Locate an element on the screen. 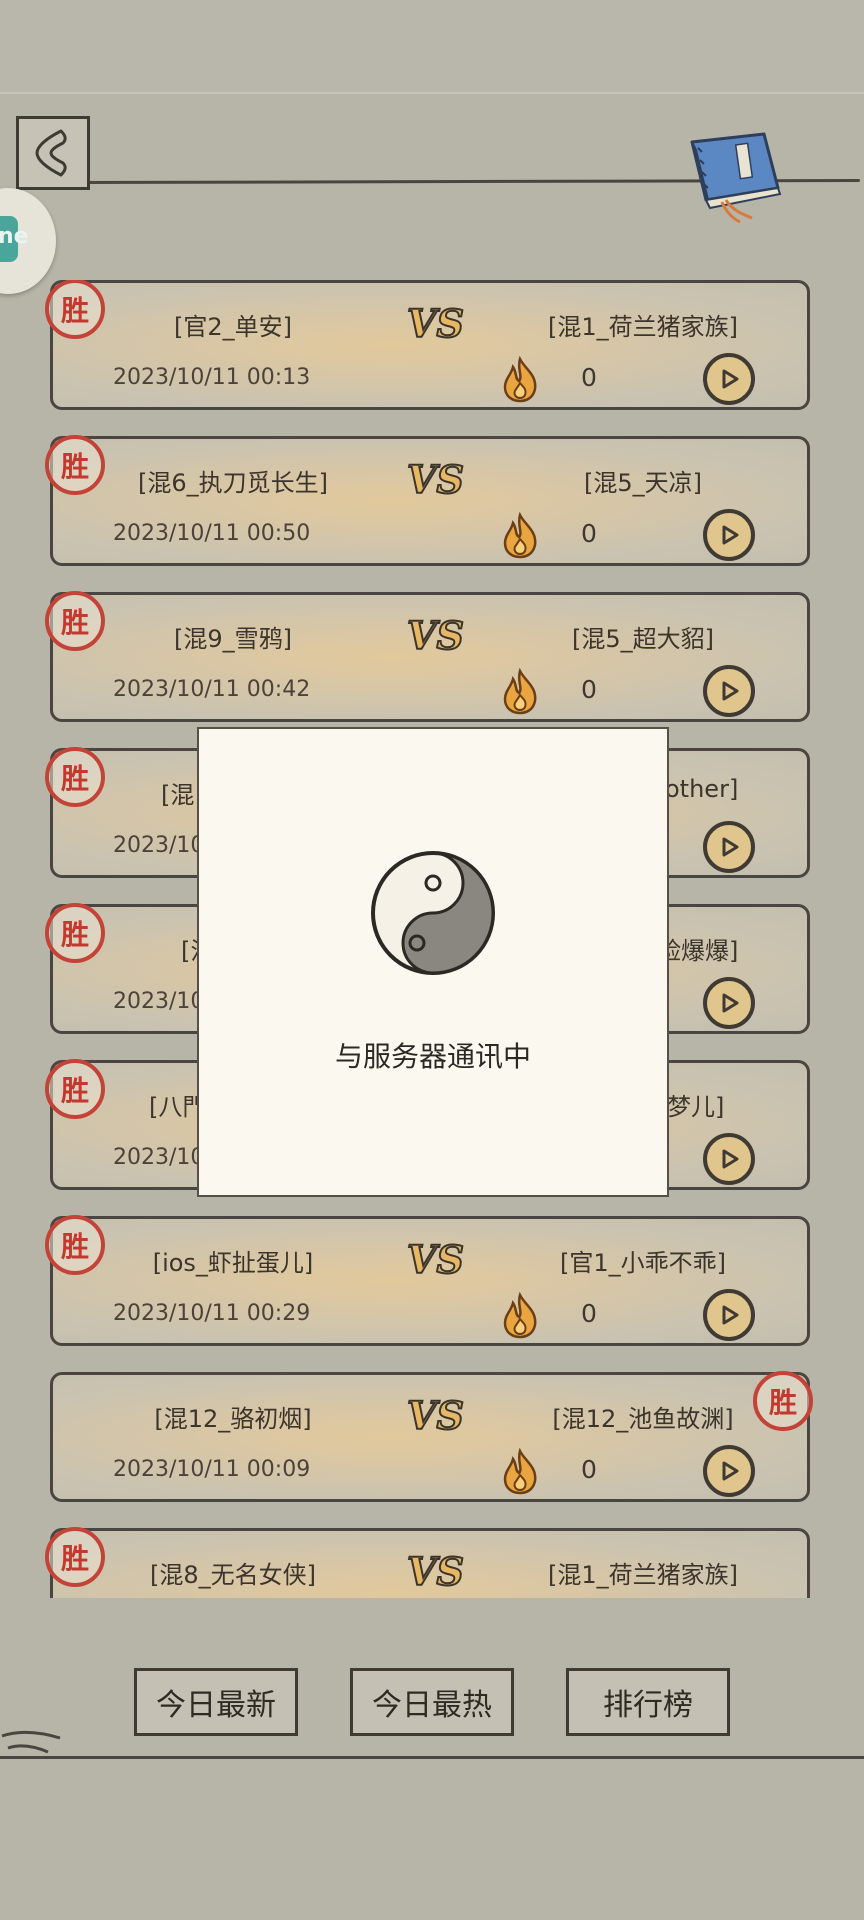 The image size is (864, 1920). battle-record-card: 胜 [混8_无名女侠] VS [混1_荷兰猪家族] is located at coordinates (427, 1562).